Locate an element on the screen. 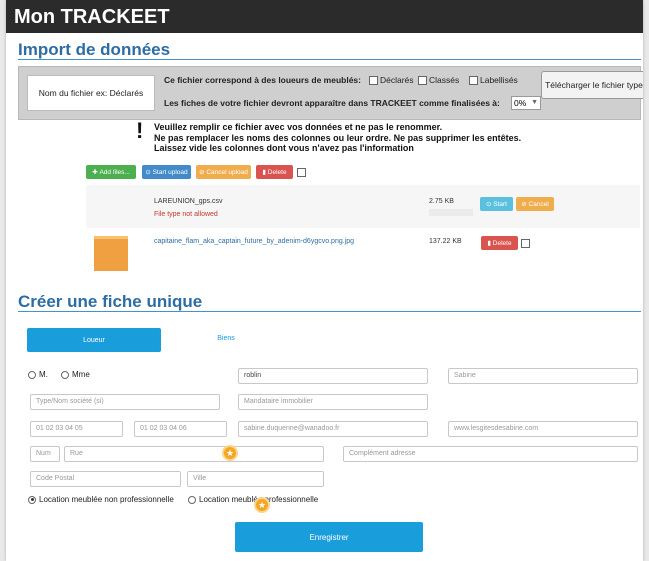 Image resolution: width=649 pixels, height=561 pixels. file-name-field: Nom du fichier ex: Déclarés is located at coordinates (91, 93).